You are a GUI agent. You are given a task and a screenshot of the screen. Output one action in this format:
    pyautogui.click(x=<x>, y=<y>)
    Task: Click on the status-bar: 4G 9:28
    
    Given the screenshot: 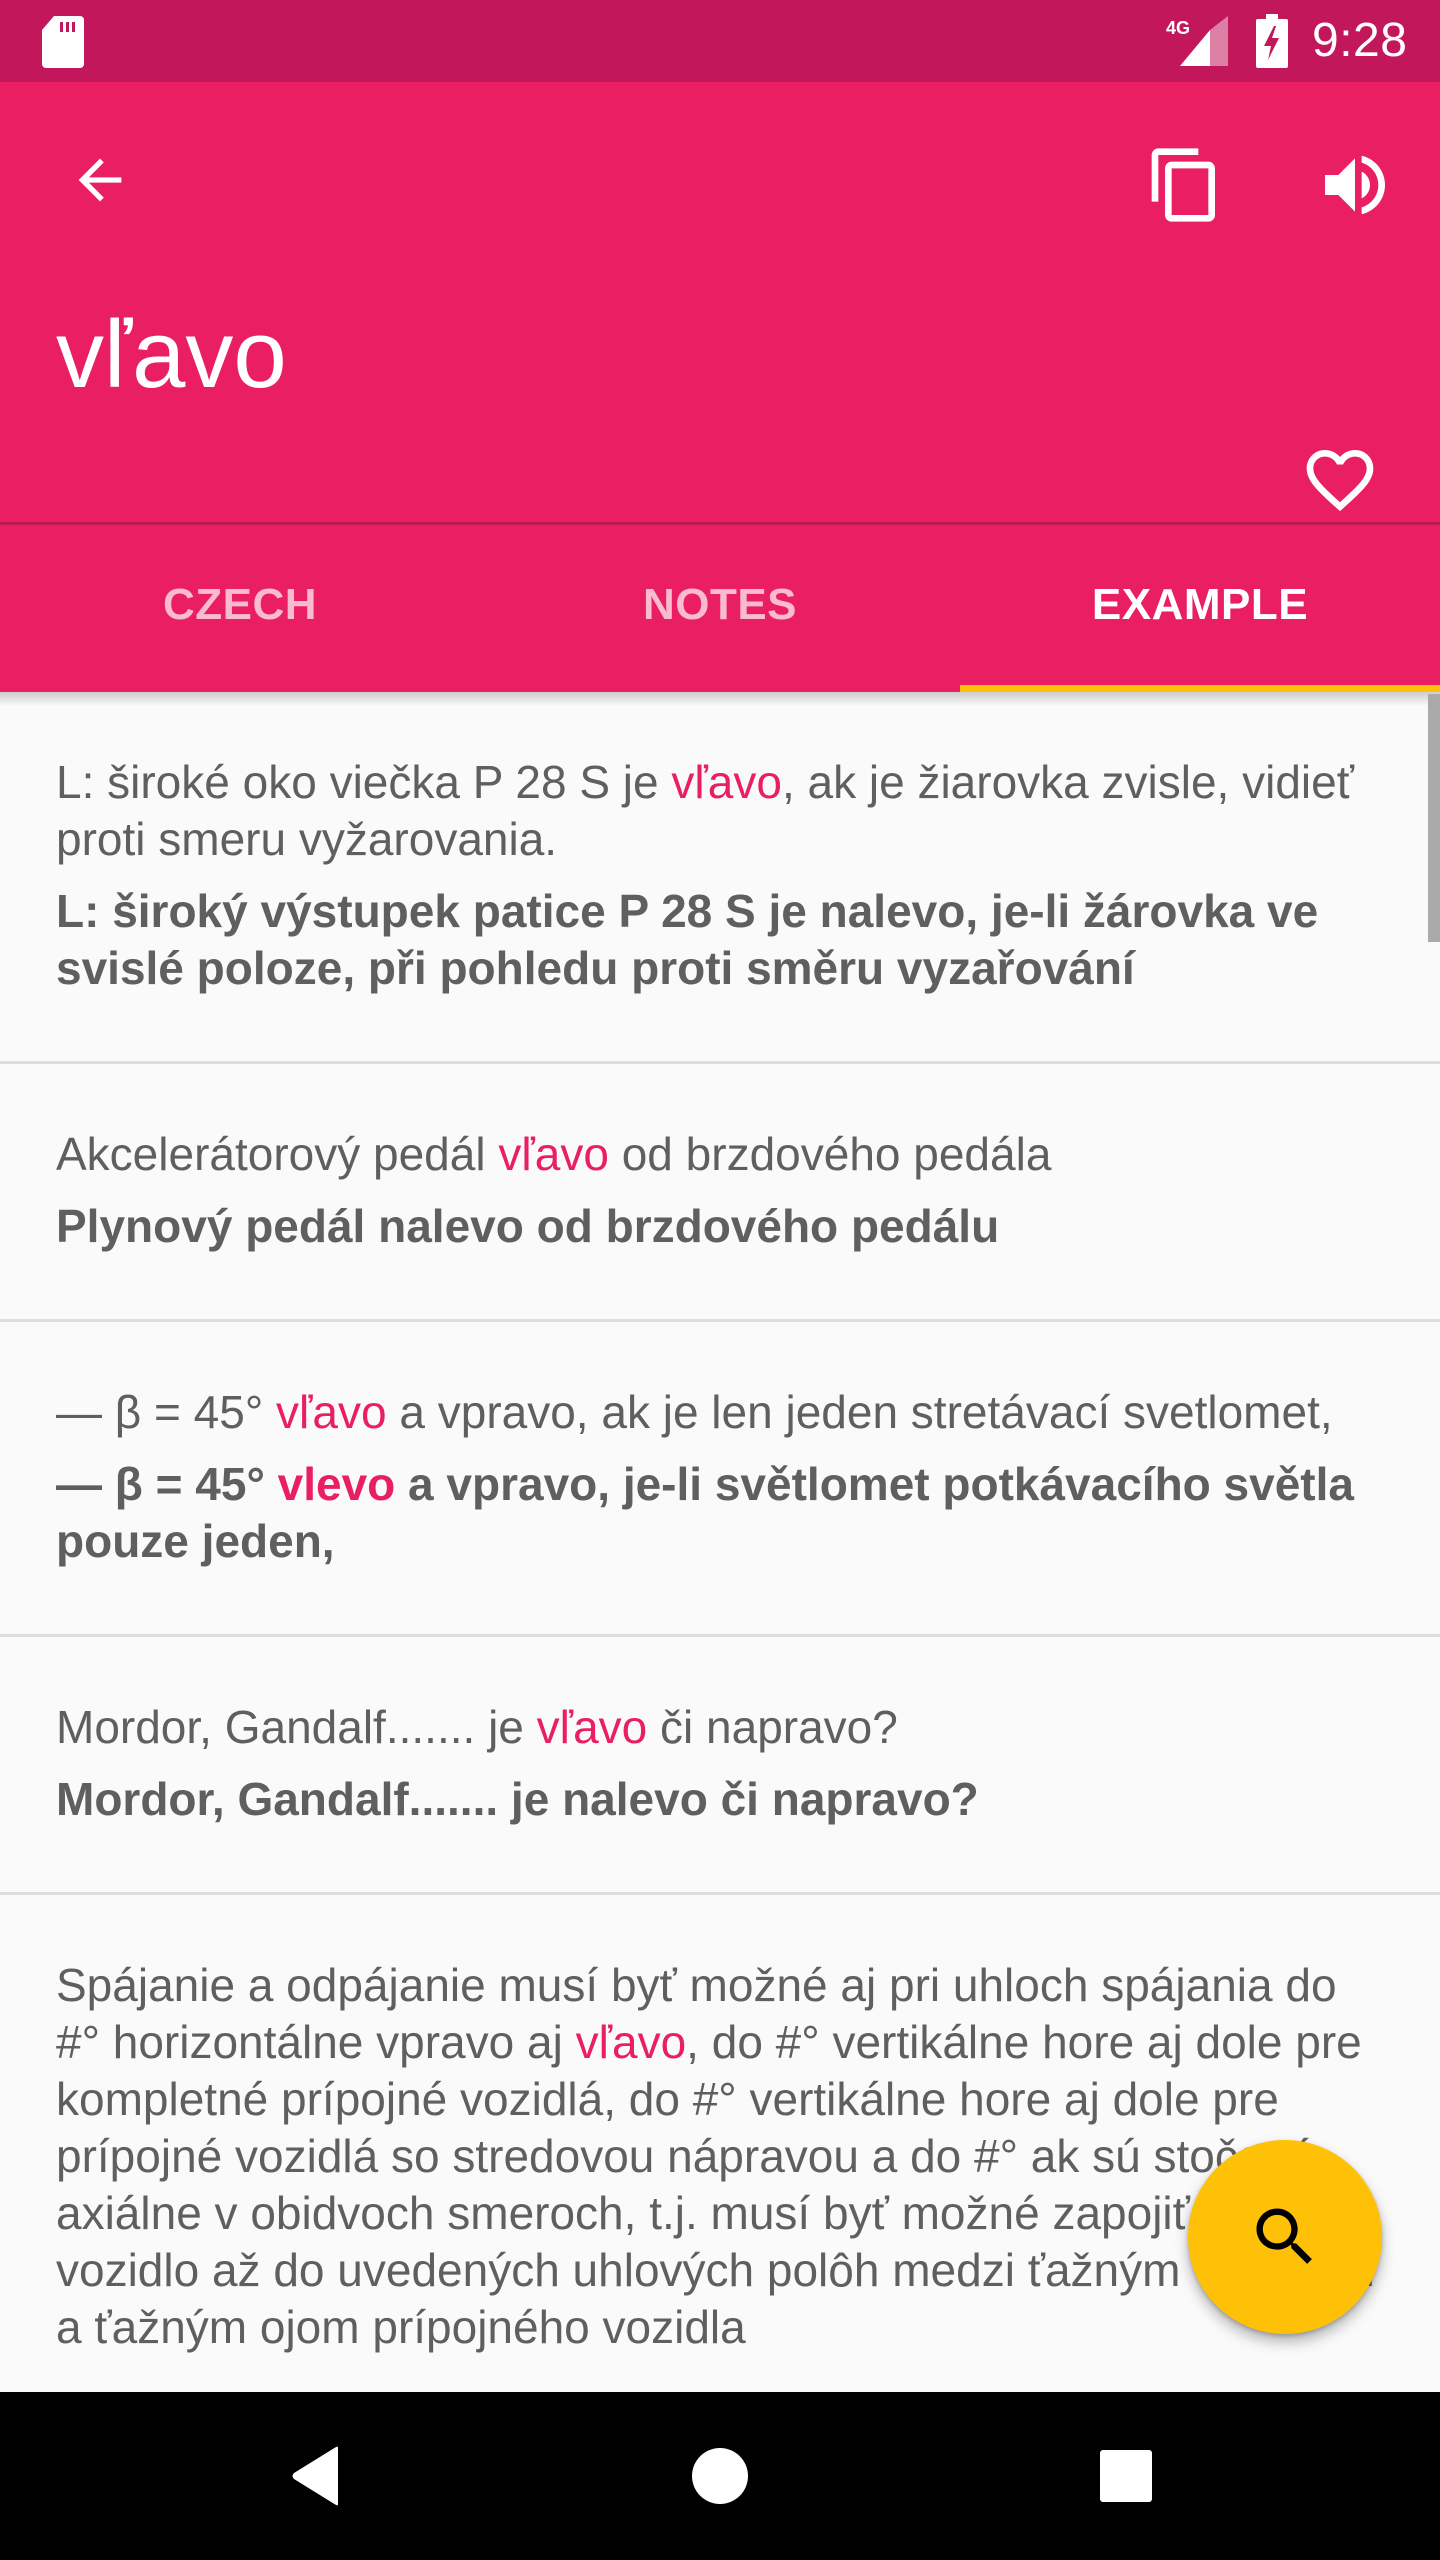 What is the action you would take?
    pyautogui.click(x=720, y=41)
    